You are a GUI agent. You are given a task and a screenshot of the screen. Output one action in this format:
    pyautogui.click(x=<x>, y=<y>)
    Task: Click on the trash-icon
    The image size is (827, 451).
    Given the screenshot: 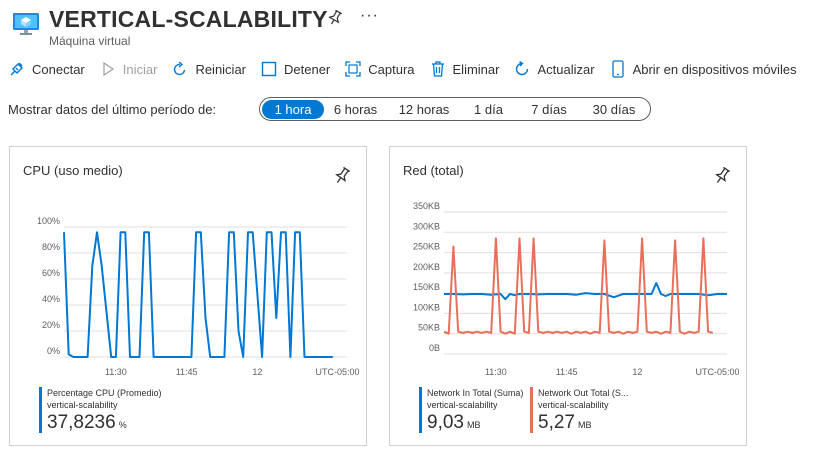 What is the action you would take?
    pyautogui.click(x=438, y=69)
    